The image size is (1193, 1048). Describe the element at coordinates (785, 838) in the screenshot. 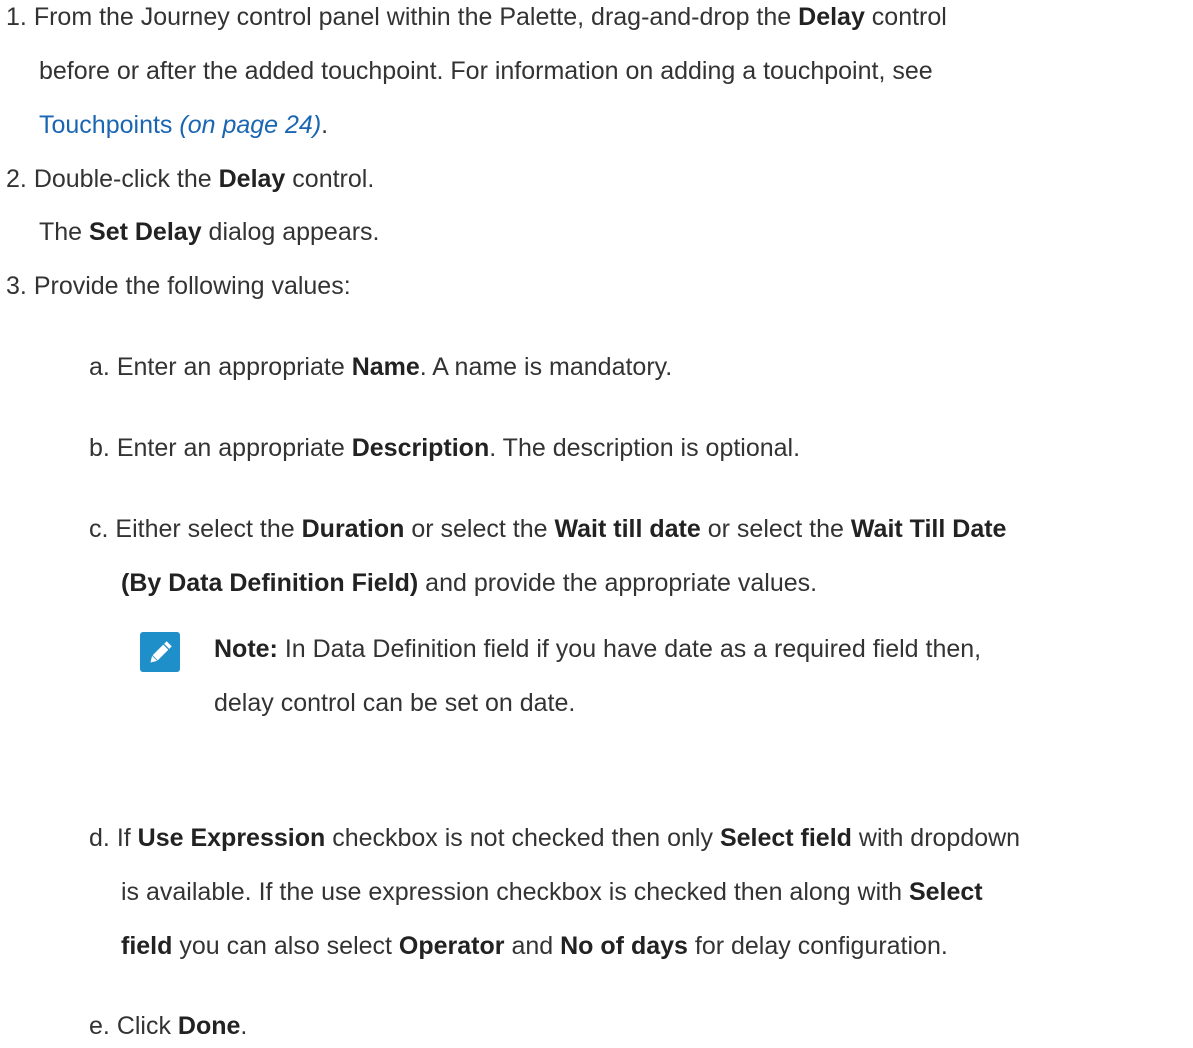

I see `select-field-term: Select field` at that location.